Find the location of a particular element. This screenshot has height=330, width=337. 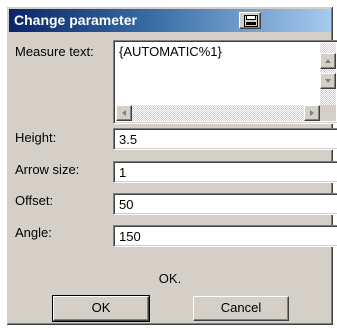

measure-text-label: Measure text: is located at coordinates (54, 51).